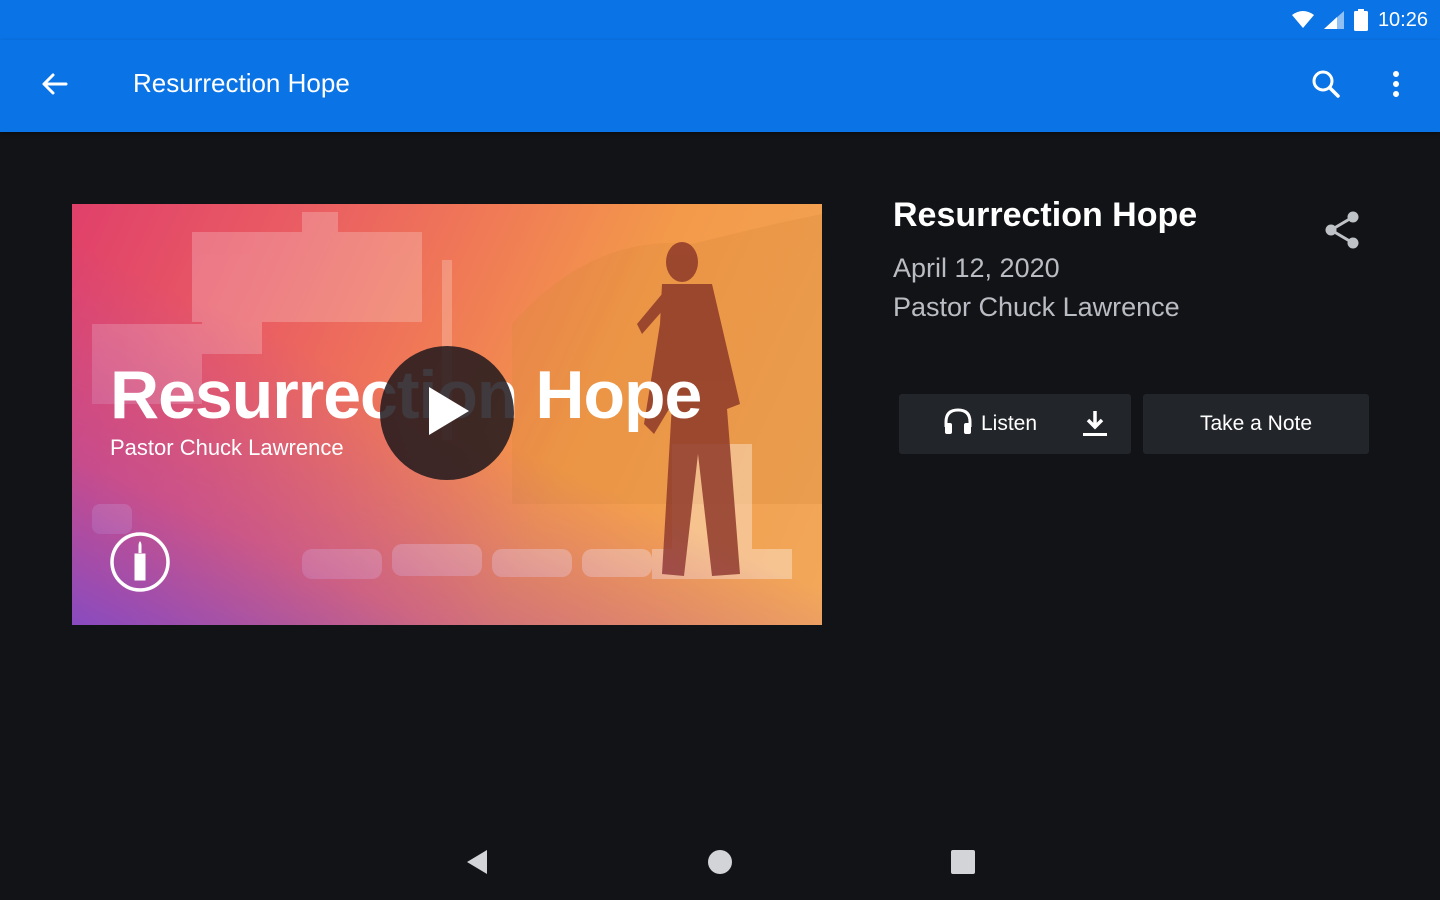 This screenshot has width=1440, height=900. I want to click on cell-signal-icon, so click(1333, 20).